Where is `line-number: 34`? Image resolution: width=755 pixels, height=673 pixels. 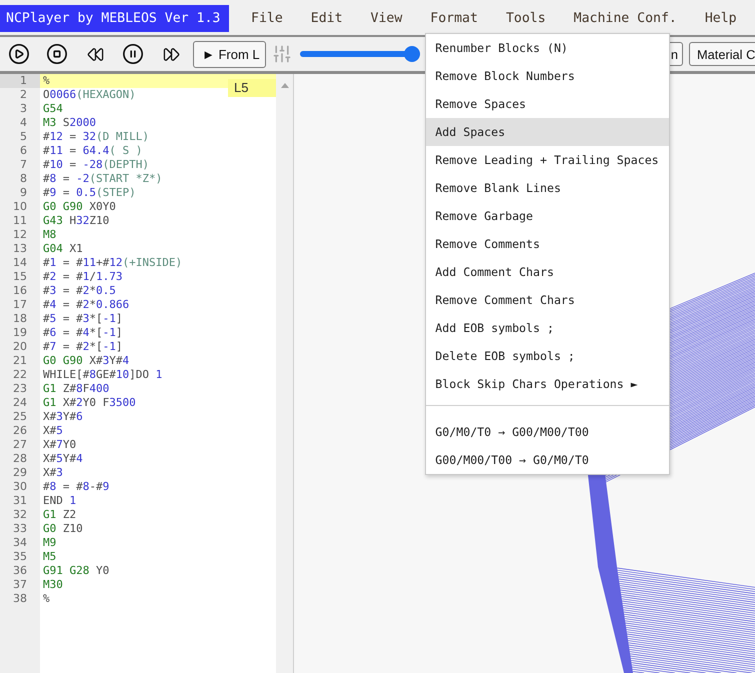 line-number: 34 is located at coordinates (20, 543).